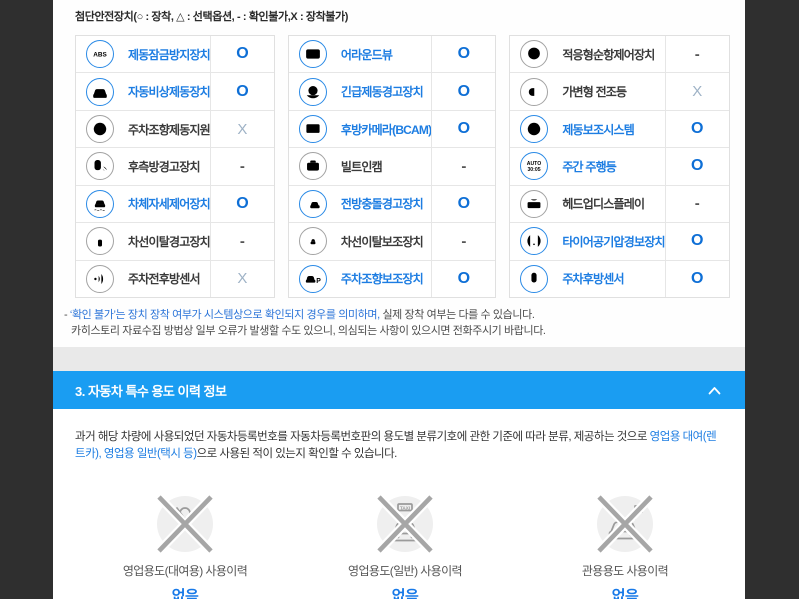 The height and width of the screenshot is (599, 799). Describe the element at coordinates (405, 507) in the screenshot. I see `svg-text: TAXI` at that location.